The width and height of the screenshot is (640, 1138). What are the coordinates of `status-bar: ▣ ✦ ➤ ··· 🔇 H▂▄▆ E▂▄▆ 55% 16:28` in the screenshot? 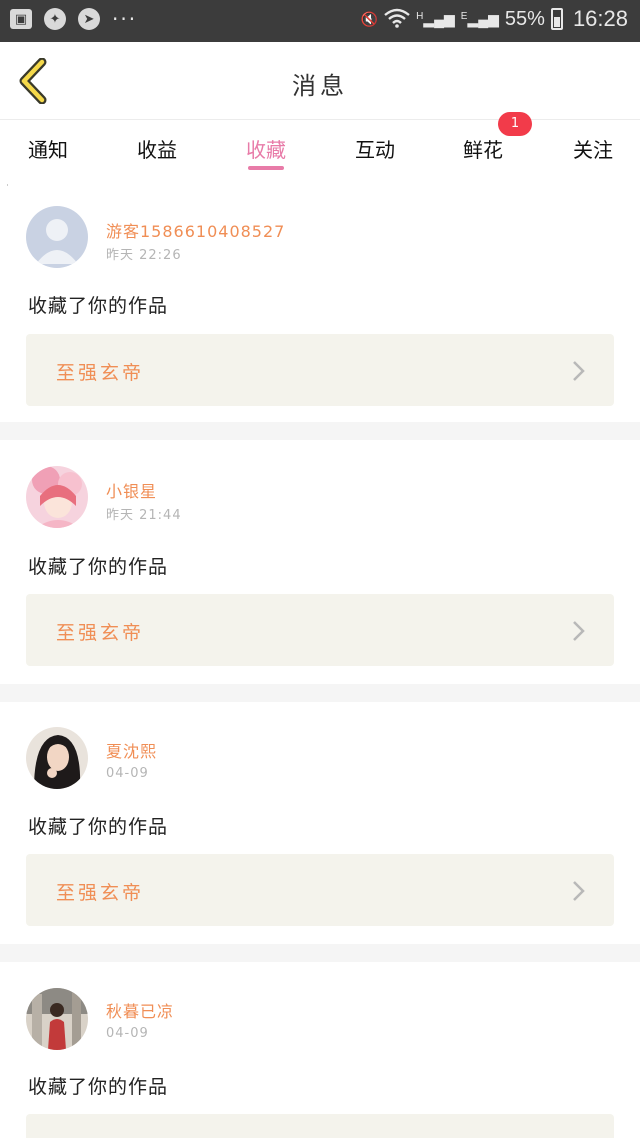 It's located at (320, 21).